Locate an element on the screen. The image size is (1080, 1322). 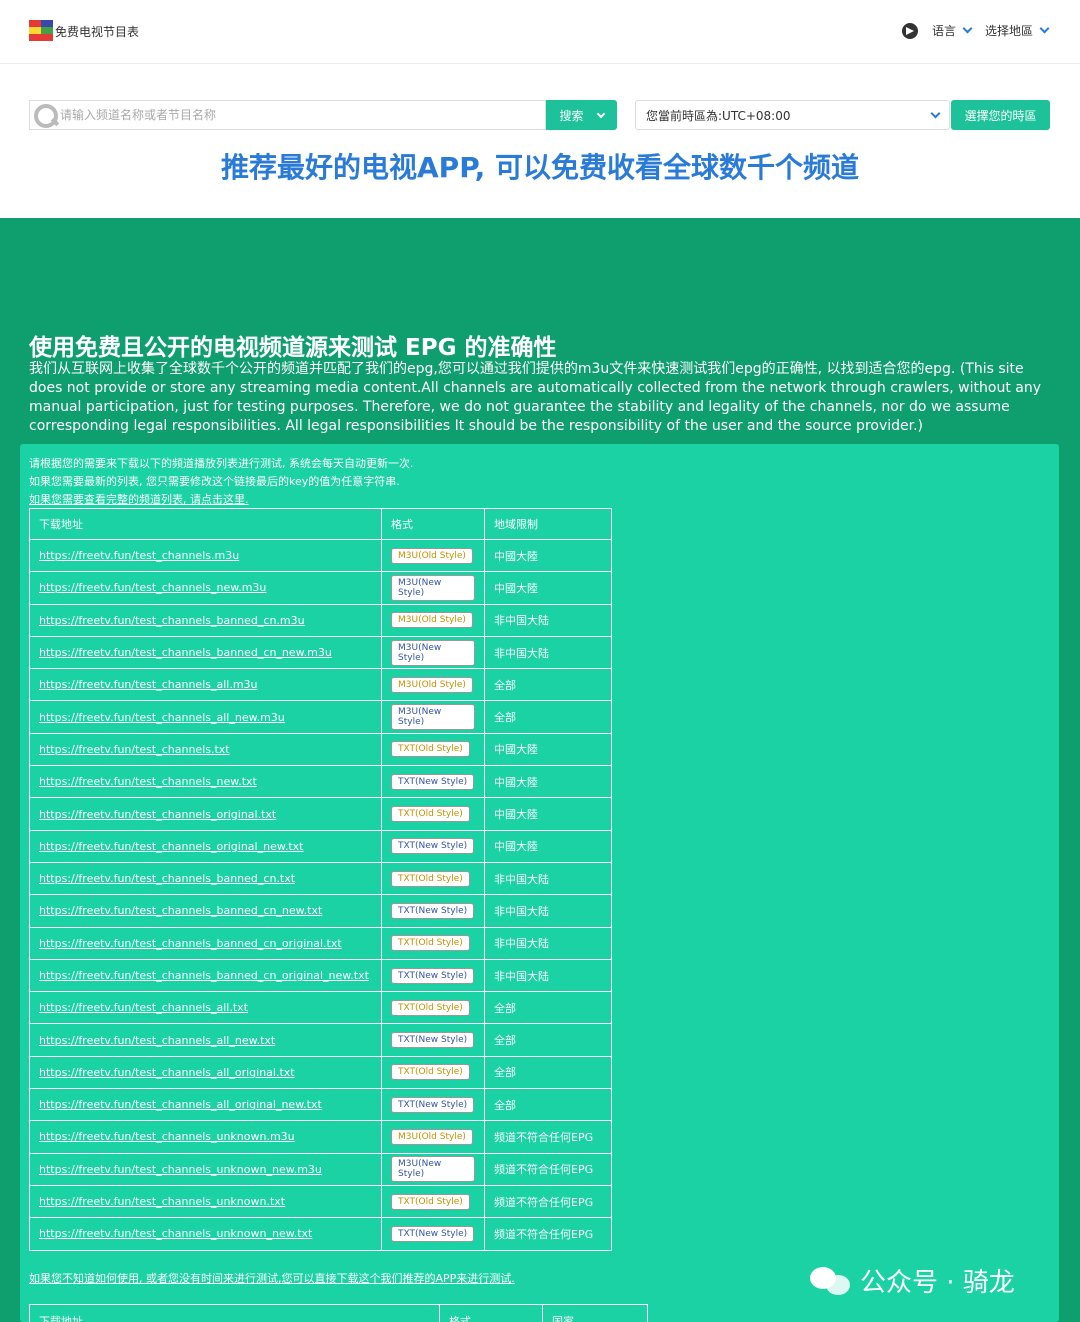
format-badge: M3U(Old Style) is located at coordinates (432, 684).